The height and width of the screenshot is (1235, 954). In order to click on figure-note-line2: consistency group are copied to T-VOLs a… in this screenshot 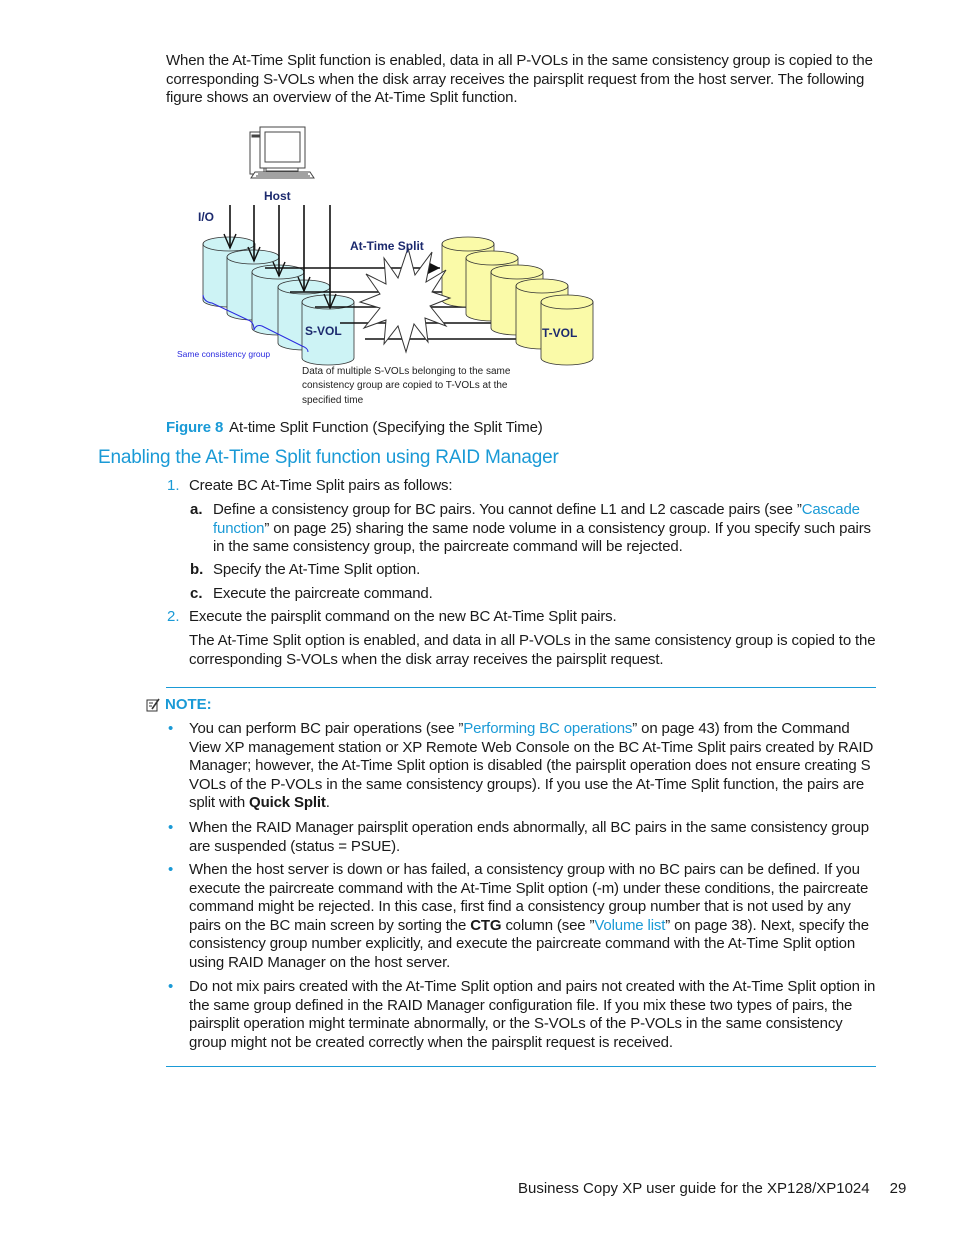, I will do `click(405, 385)`.